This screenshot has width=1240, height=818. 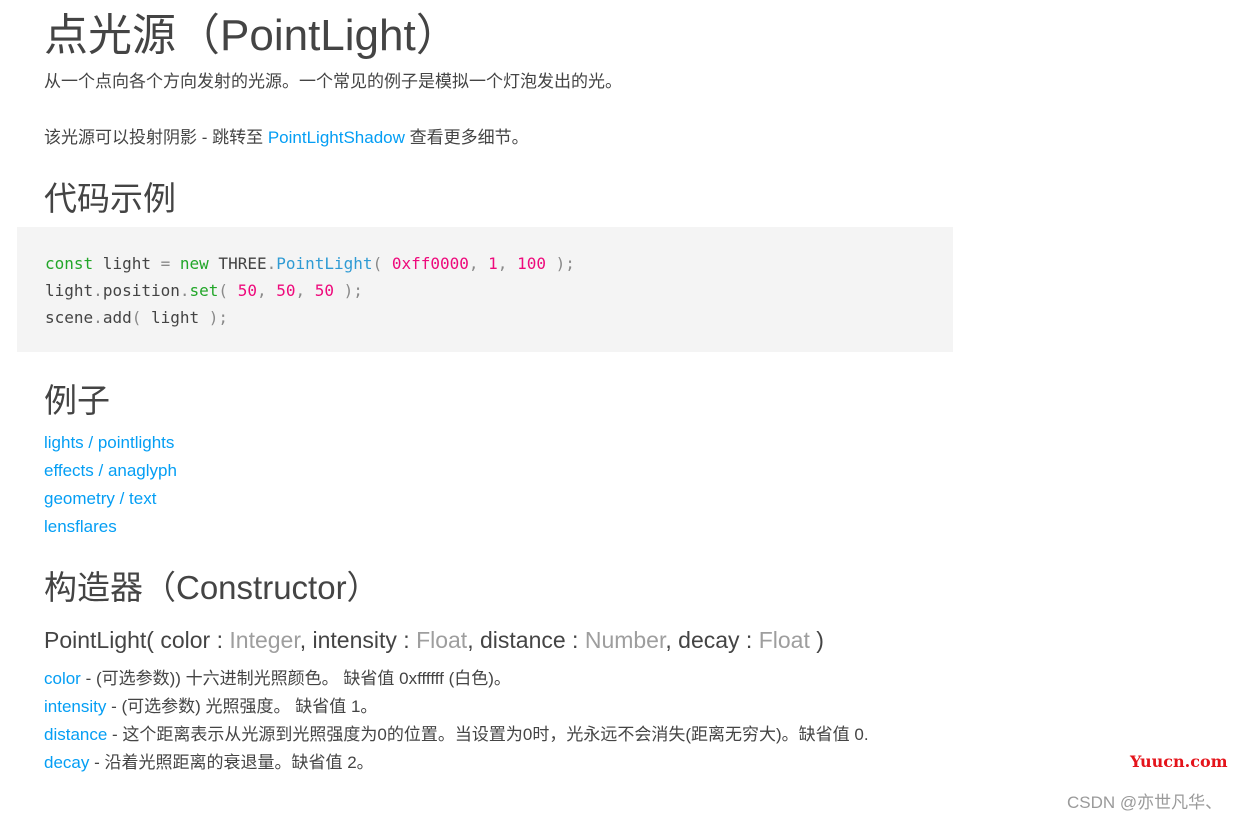 I want to click on signature-type-integer: Integer, so click(x=264, y=640).